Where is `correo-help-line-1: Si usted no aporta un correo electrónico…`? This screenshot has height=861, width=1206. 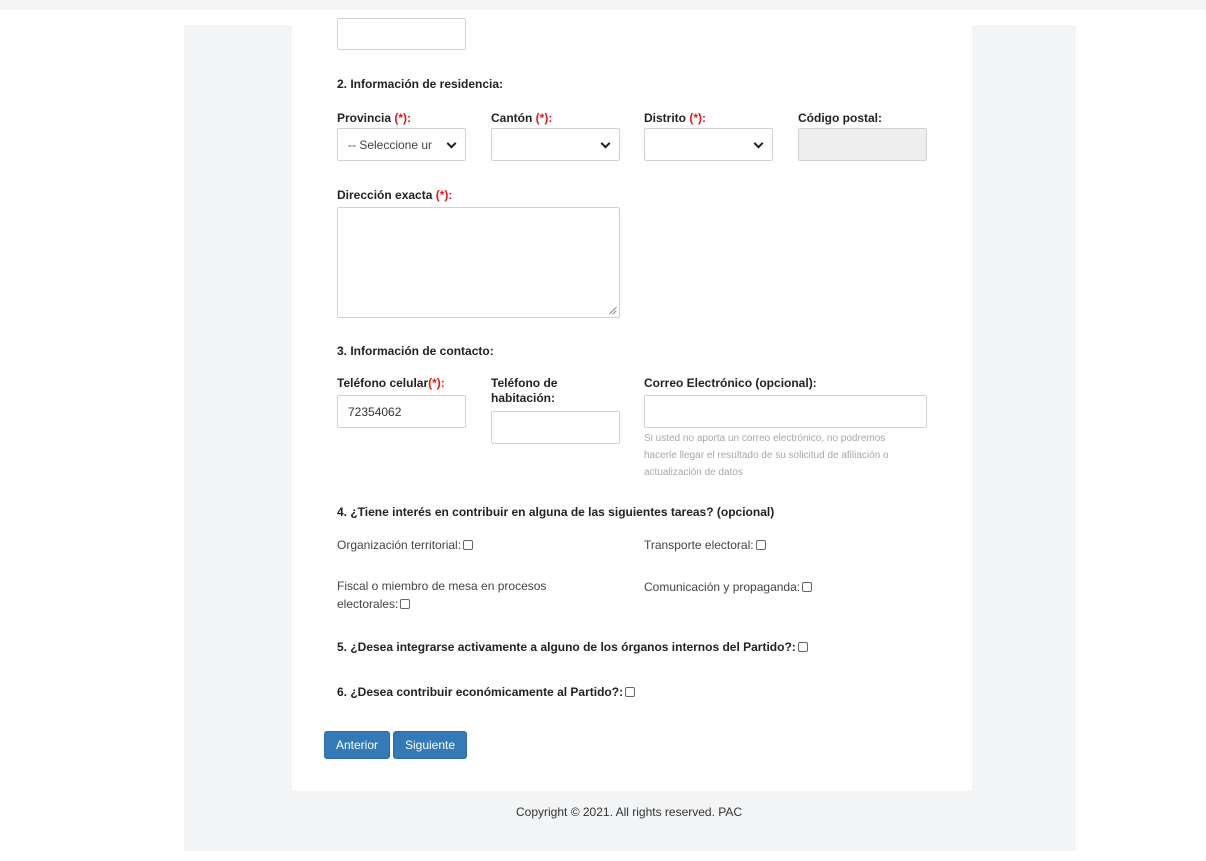
correo-help-line-1: Si usted no aporta un correo electrónico… is located at coordinates (765, 438).